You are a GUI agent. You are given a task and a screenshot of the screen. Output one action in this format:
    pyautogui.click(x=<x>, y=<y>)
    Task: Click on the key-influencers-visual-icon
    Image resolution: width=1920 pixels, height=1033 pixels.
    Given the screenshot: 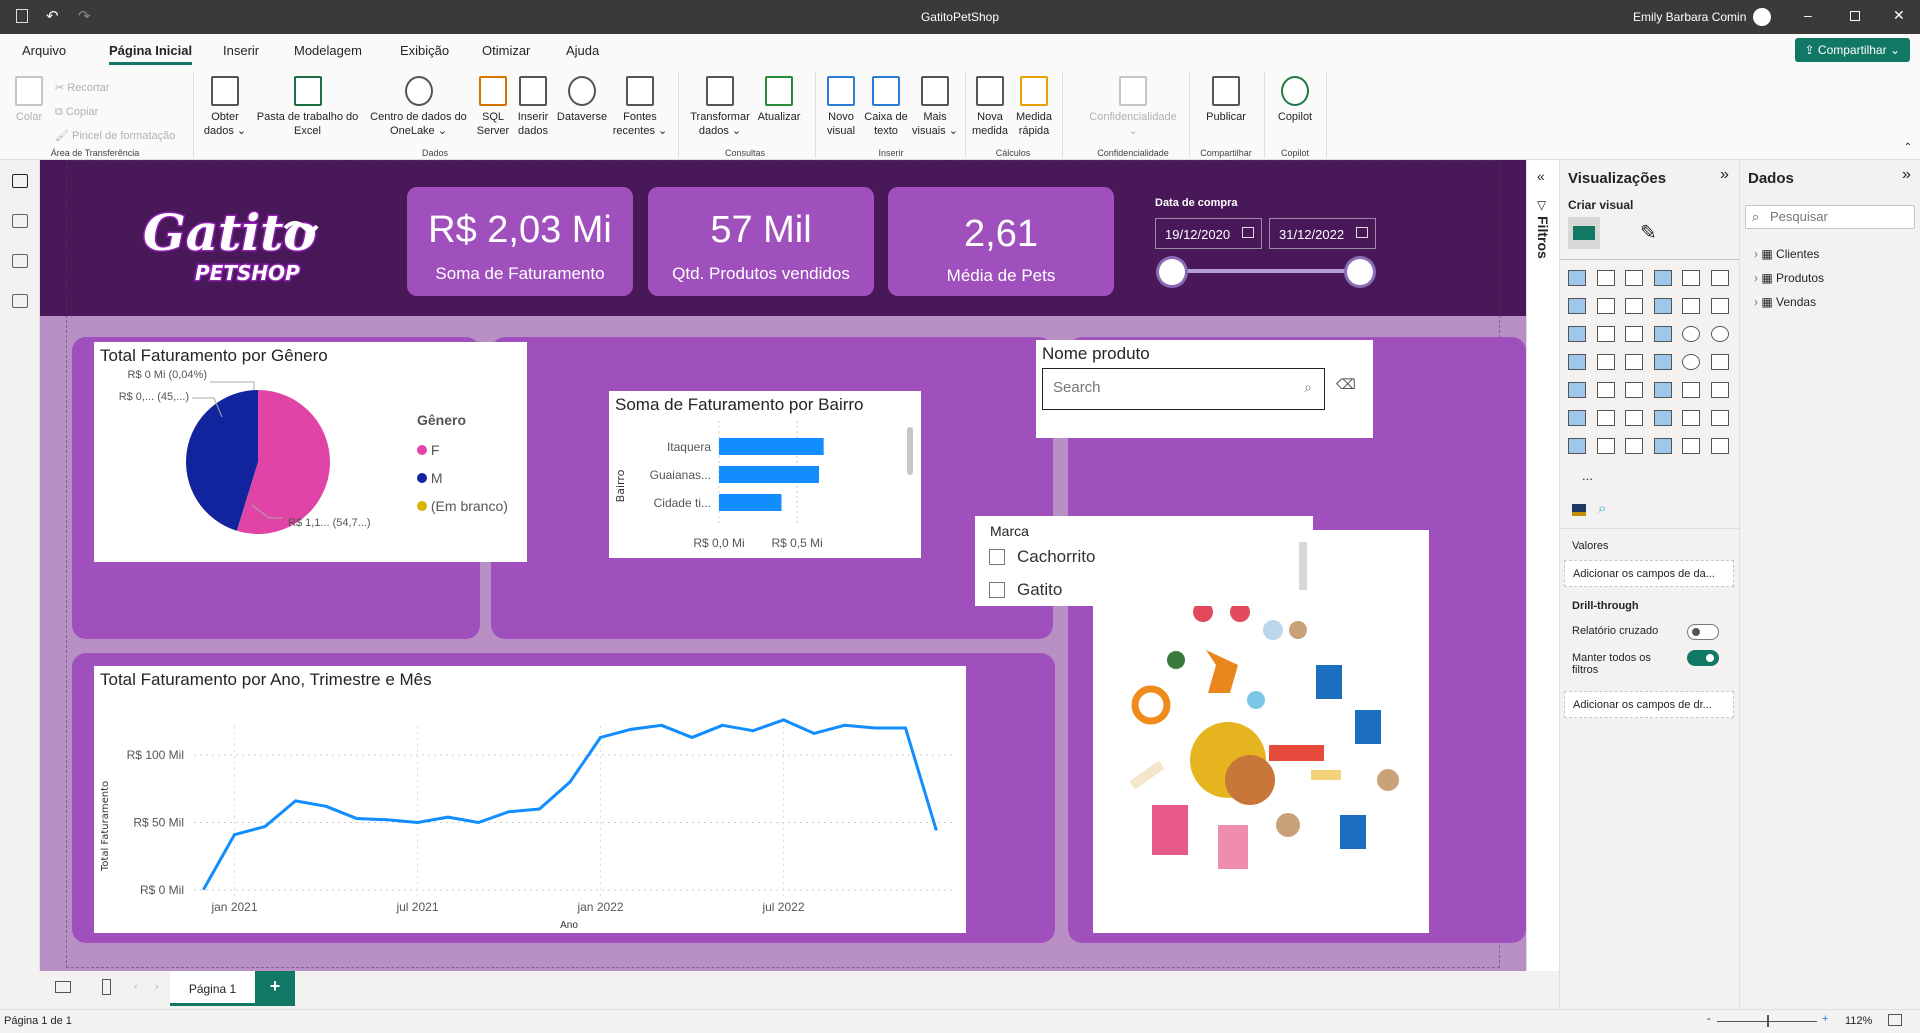 What is the action you would take?
    pyautogui.click(x=1605, y=418)
    